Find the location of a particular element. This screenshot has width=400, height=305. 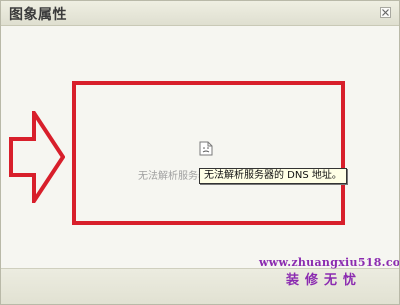

watermark: www.zhuangxiu518.com 装修无忧 is located at coordinates (329, 272).